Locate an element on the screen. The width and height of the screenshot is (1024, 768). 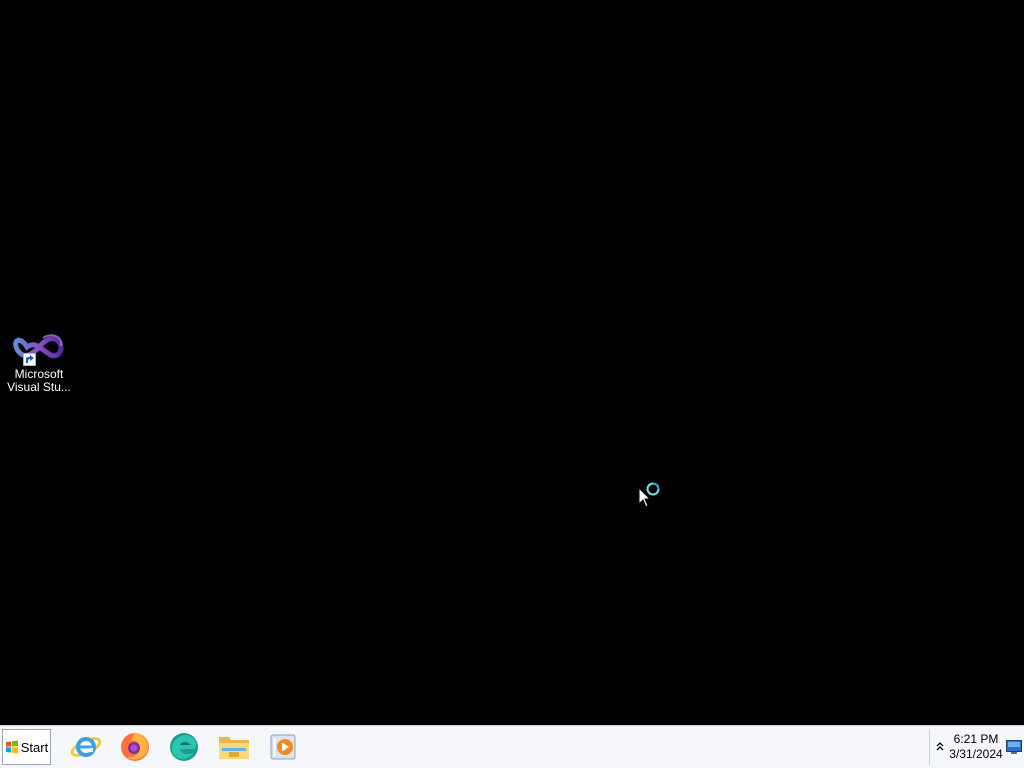
taskbar-media-player is located at coordinates (283, 747).